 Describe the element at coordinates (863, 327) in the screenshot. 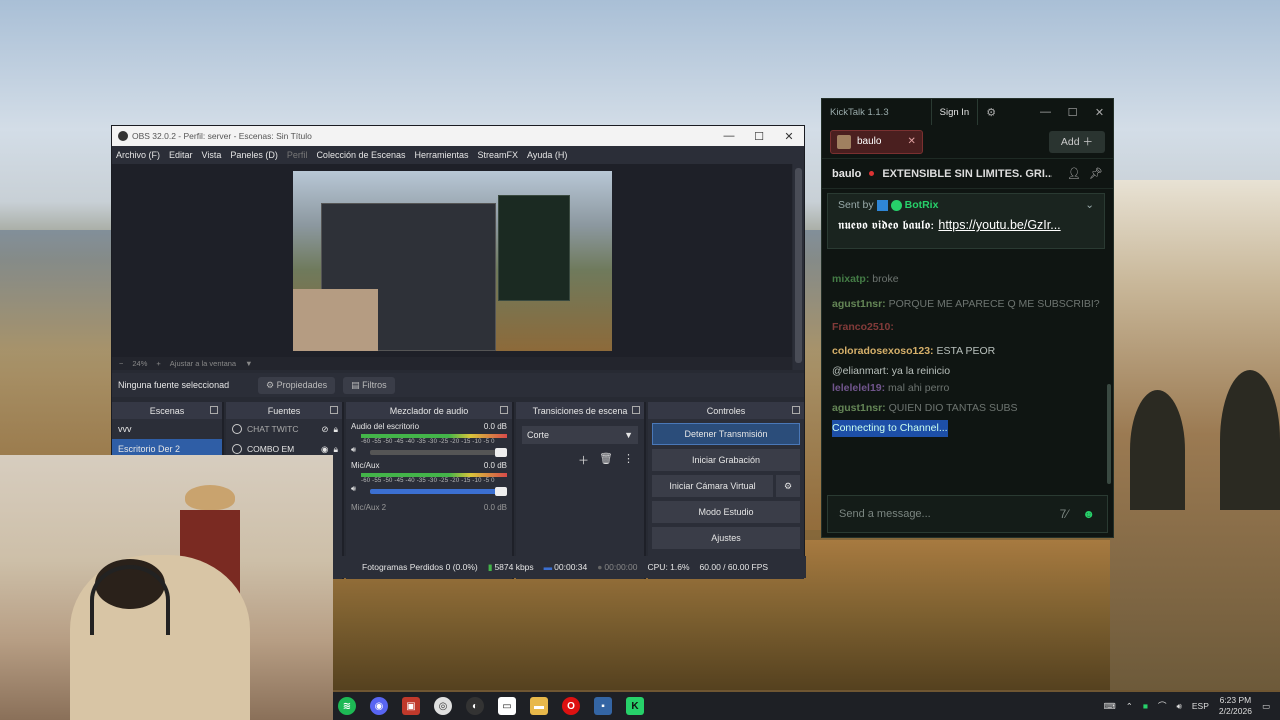

I see `chat-user: Franco2510:` at that location.